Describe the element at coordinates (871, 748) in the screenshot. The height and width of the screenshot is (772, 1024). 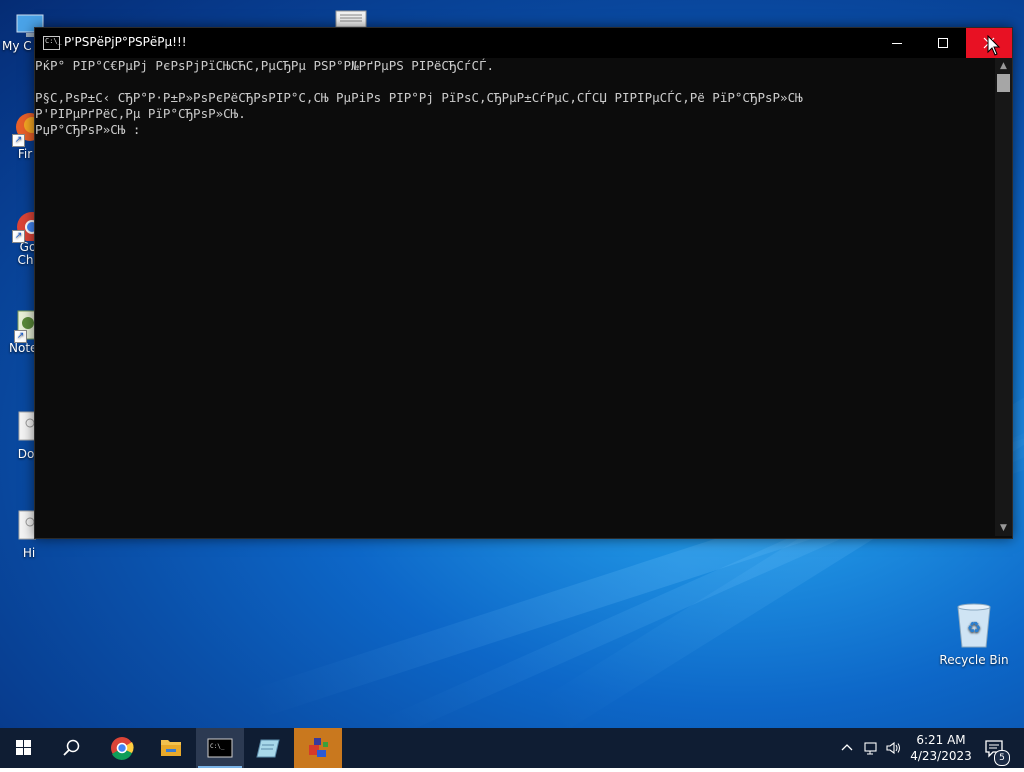
I see `network-icon` at that location.